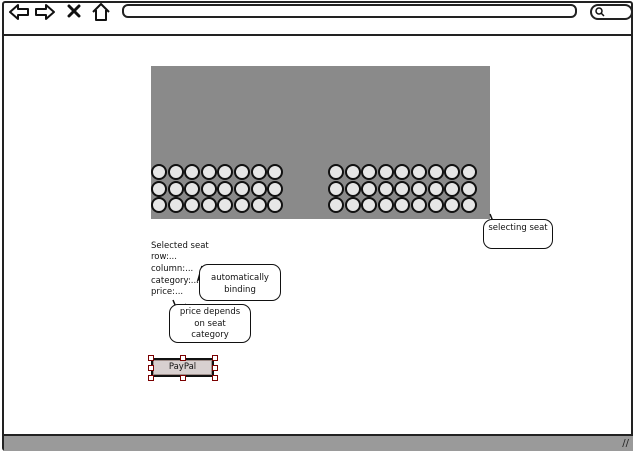  I want to click on status-bar: //, so click(318, 442).